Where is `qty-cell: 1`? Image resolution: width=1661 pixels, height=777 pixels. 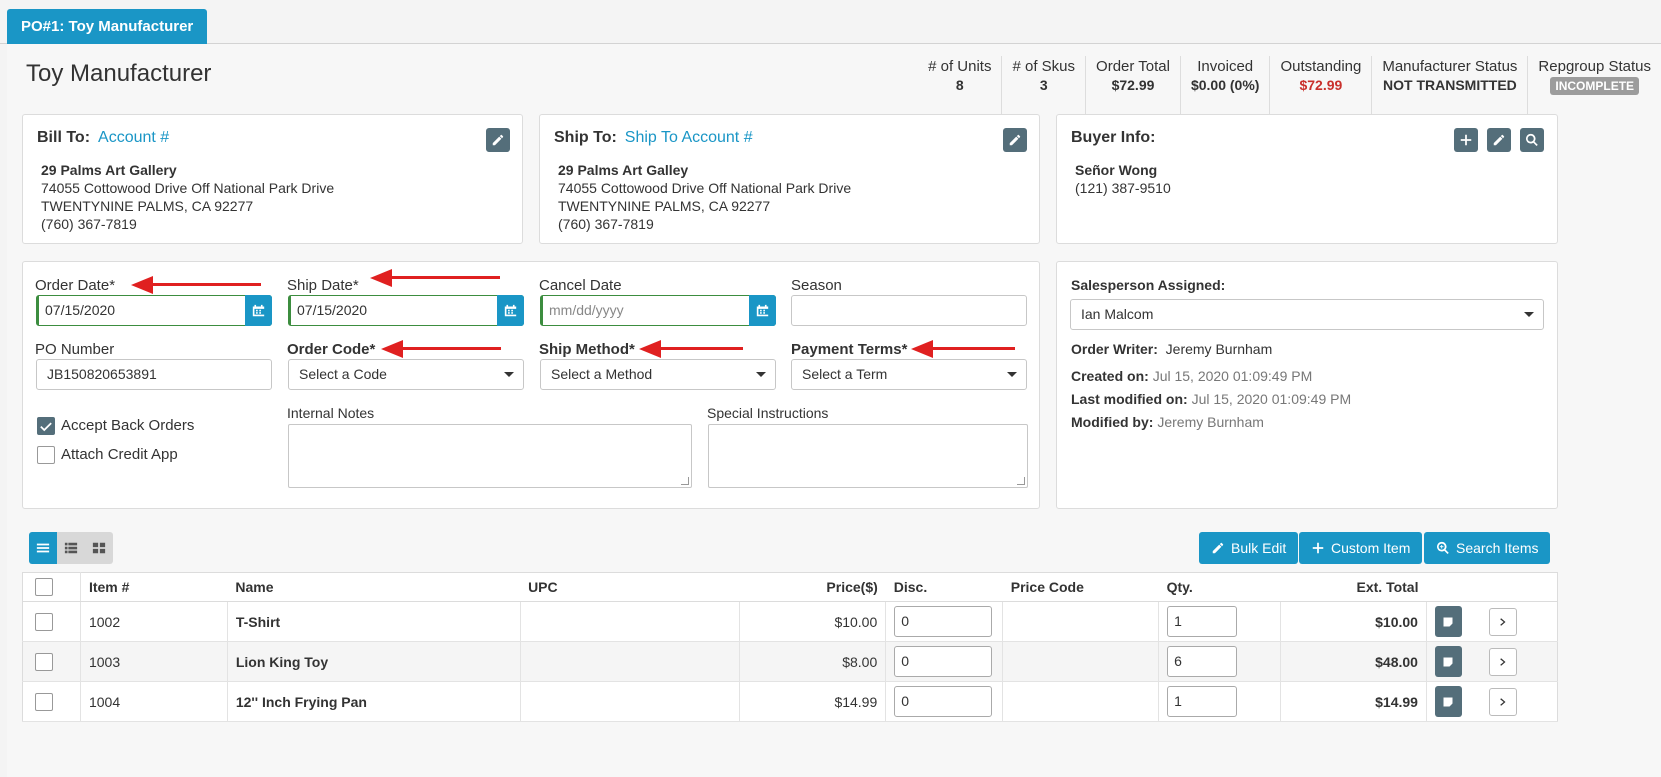
qty-cell: 1 is located at coordinates (1220, 621).